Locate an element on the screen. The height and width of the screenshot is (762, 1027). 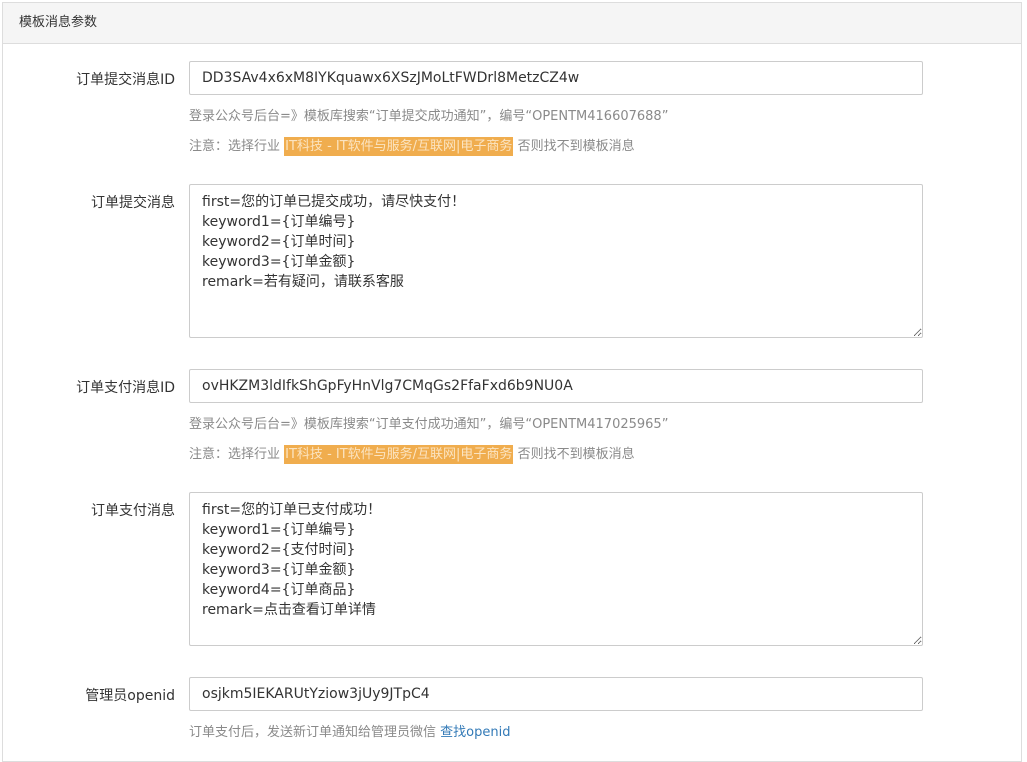
pay-id-input is located at coordinates (556, 386).